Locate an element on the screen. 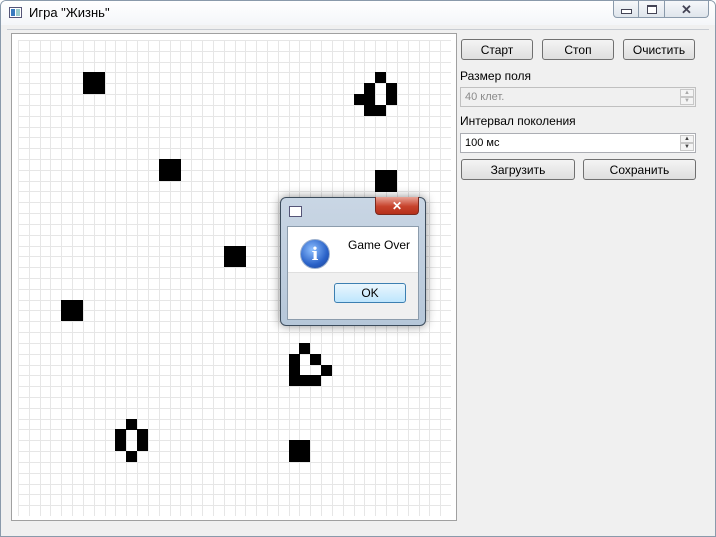  save-button: Сохранить is located at coordinates (639, 169).